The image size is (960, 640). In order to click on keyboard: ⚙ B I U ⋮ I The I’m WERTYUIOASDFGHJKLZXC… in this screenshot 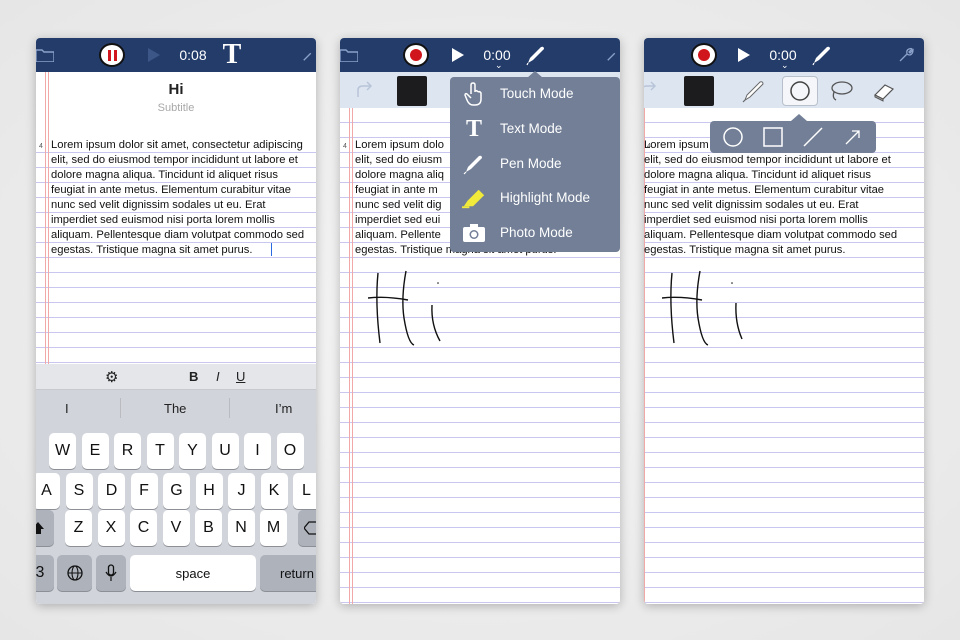, I will do `click(176, 484)`.